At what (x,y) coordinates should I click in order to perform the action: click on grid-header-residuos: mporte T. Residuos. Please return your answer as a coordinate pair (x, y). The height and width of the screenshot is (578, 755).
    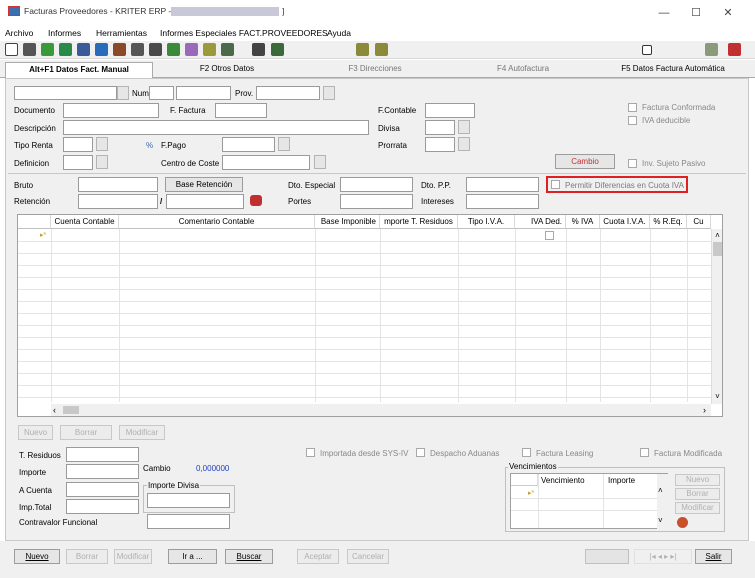
    Looking at the image, I should click on (419, 222).